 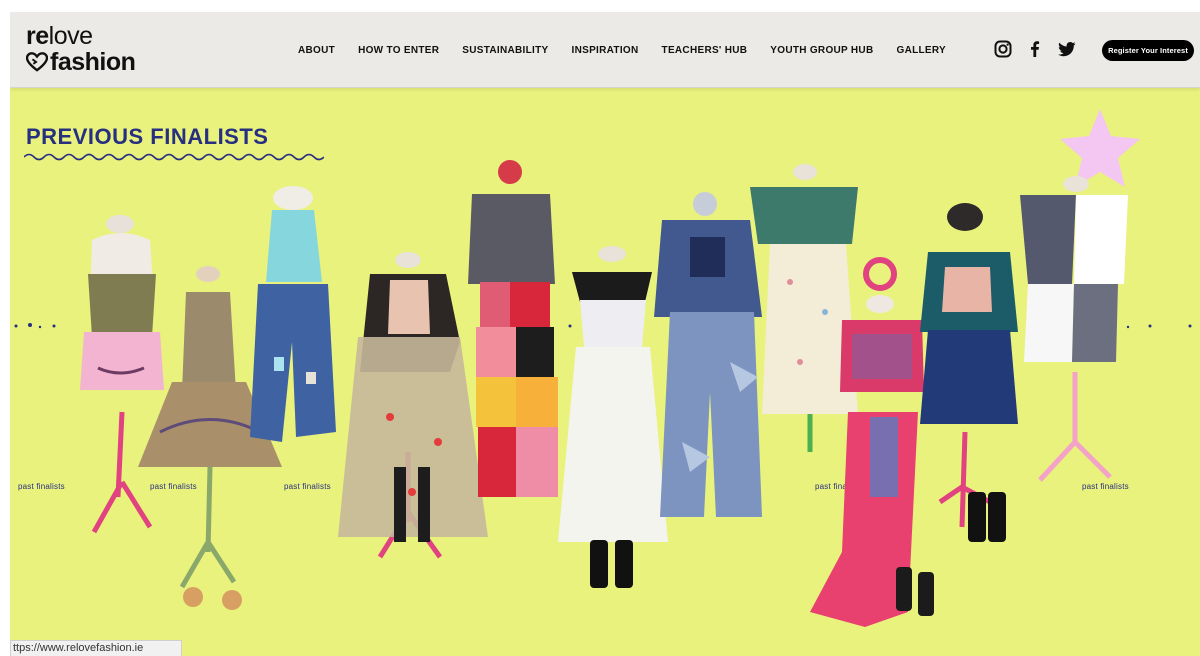 I want to click on logo-bottom-line: fashion, so click(x=81, y=62).